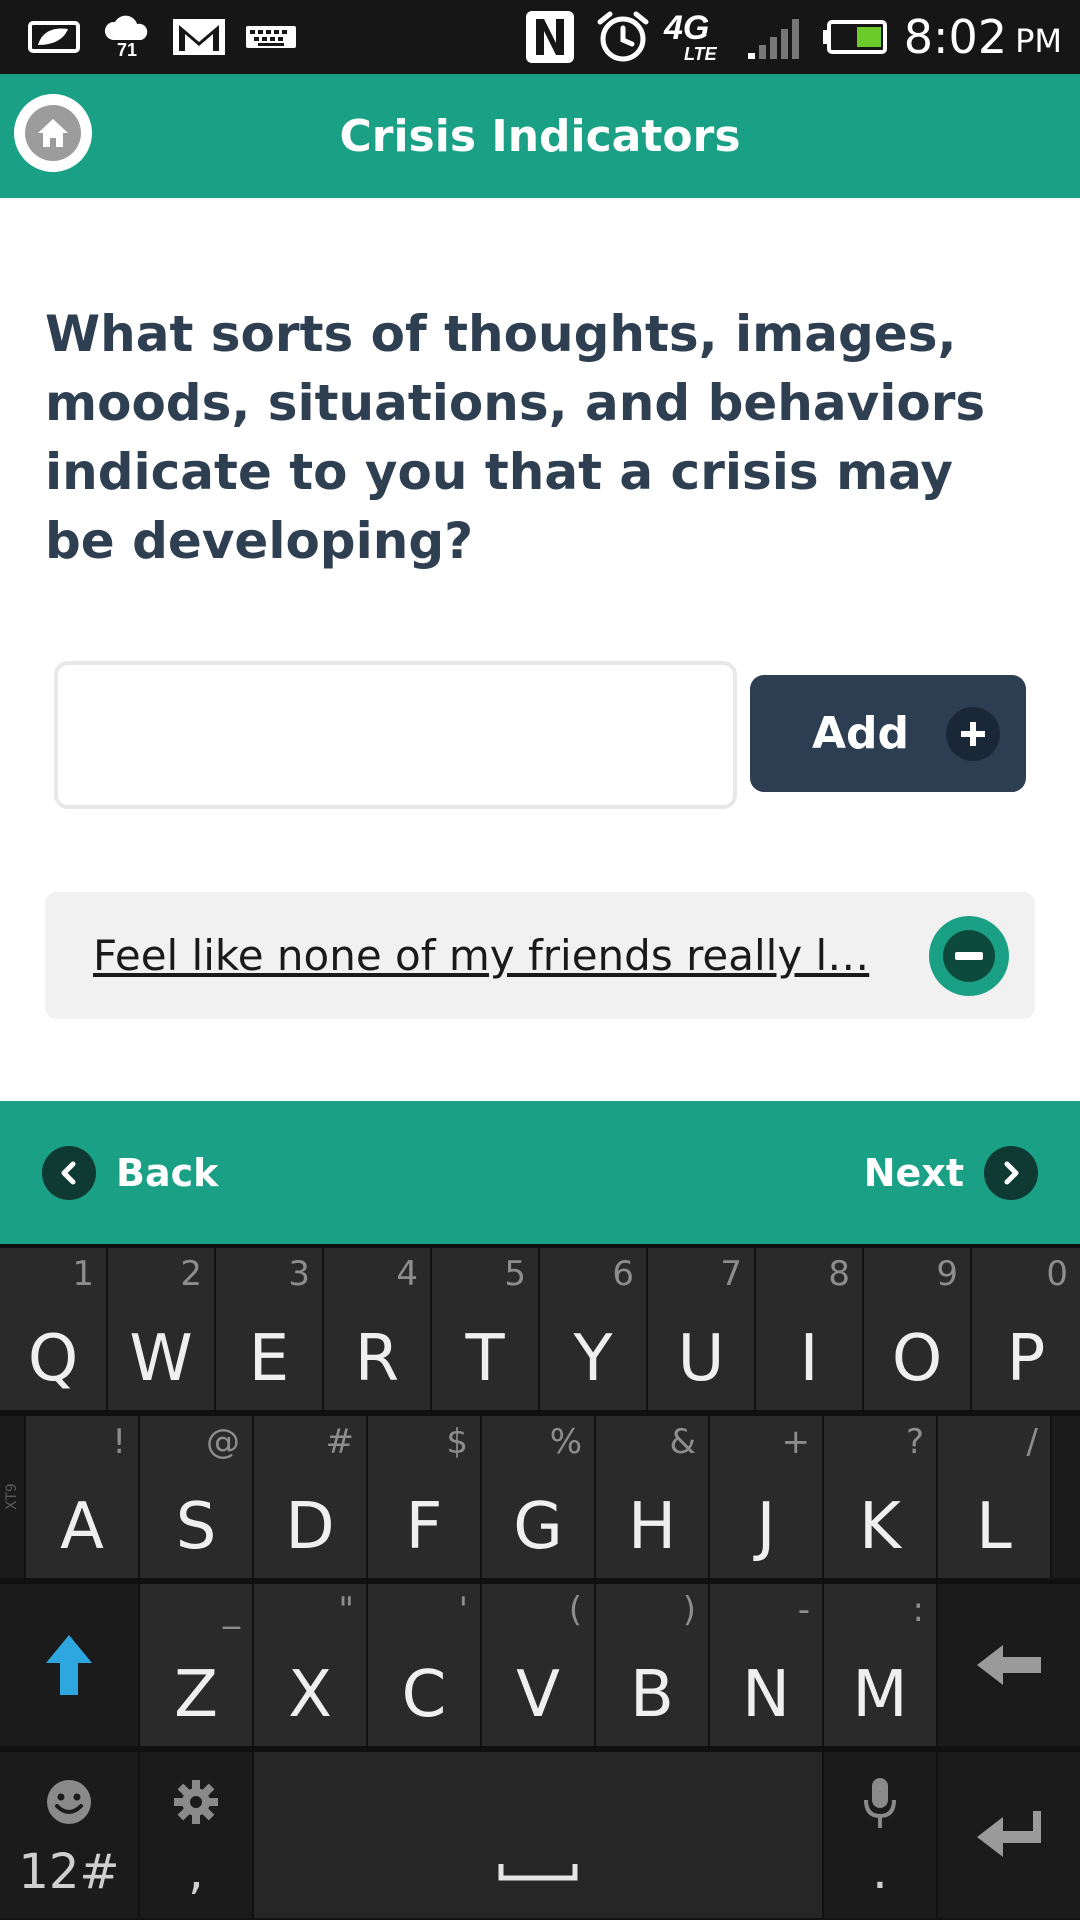 This screenshot has width=1080, height=1920. Describe the element at coordinates (119, 1442) in the screenshot. I see `key-alt: !` at that location.